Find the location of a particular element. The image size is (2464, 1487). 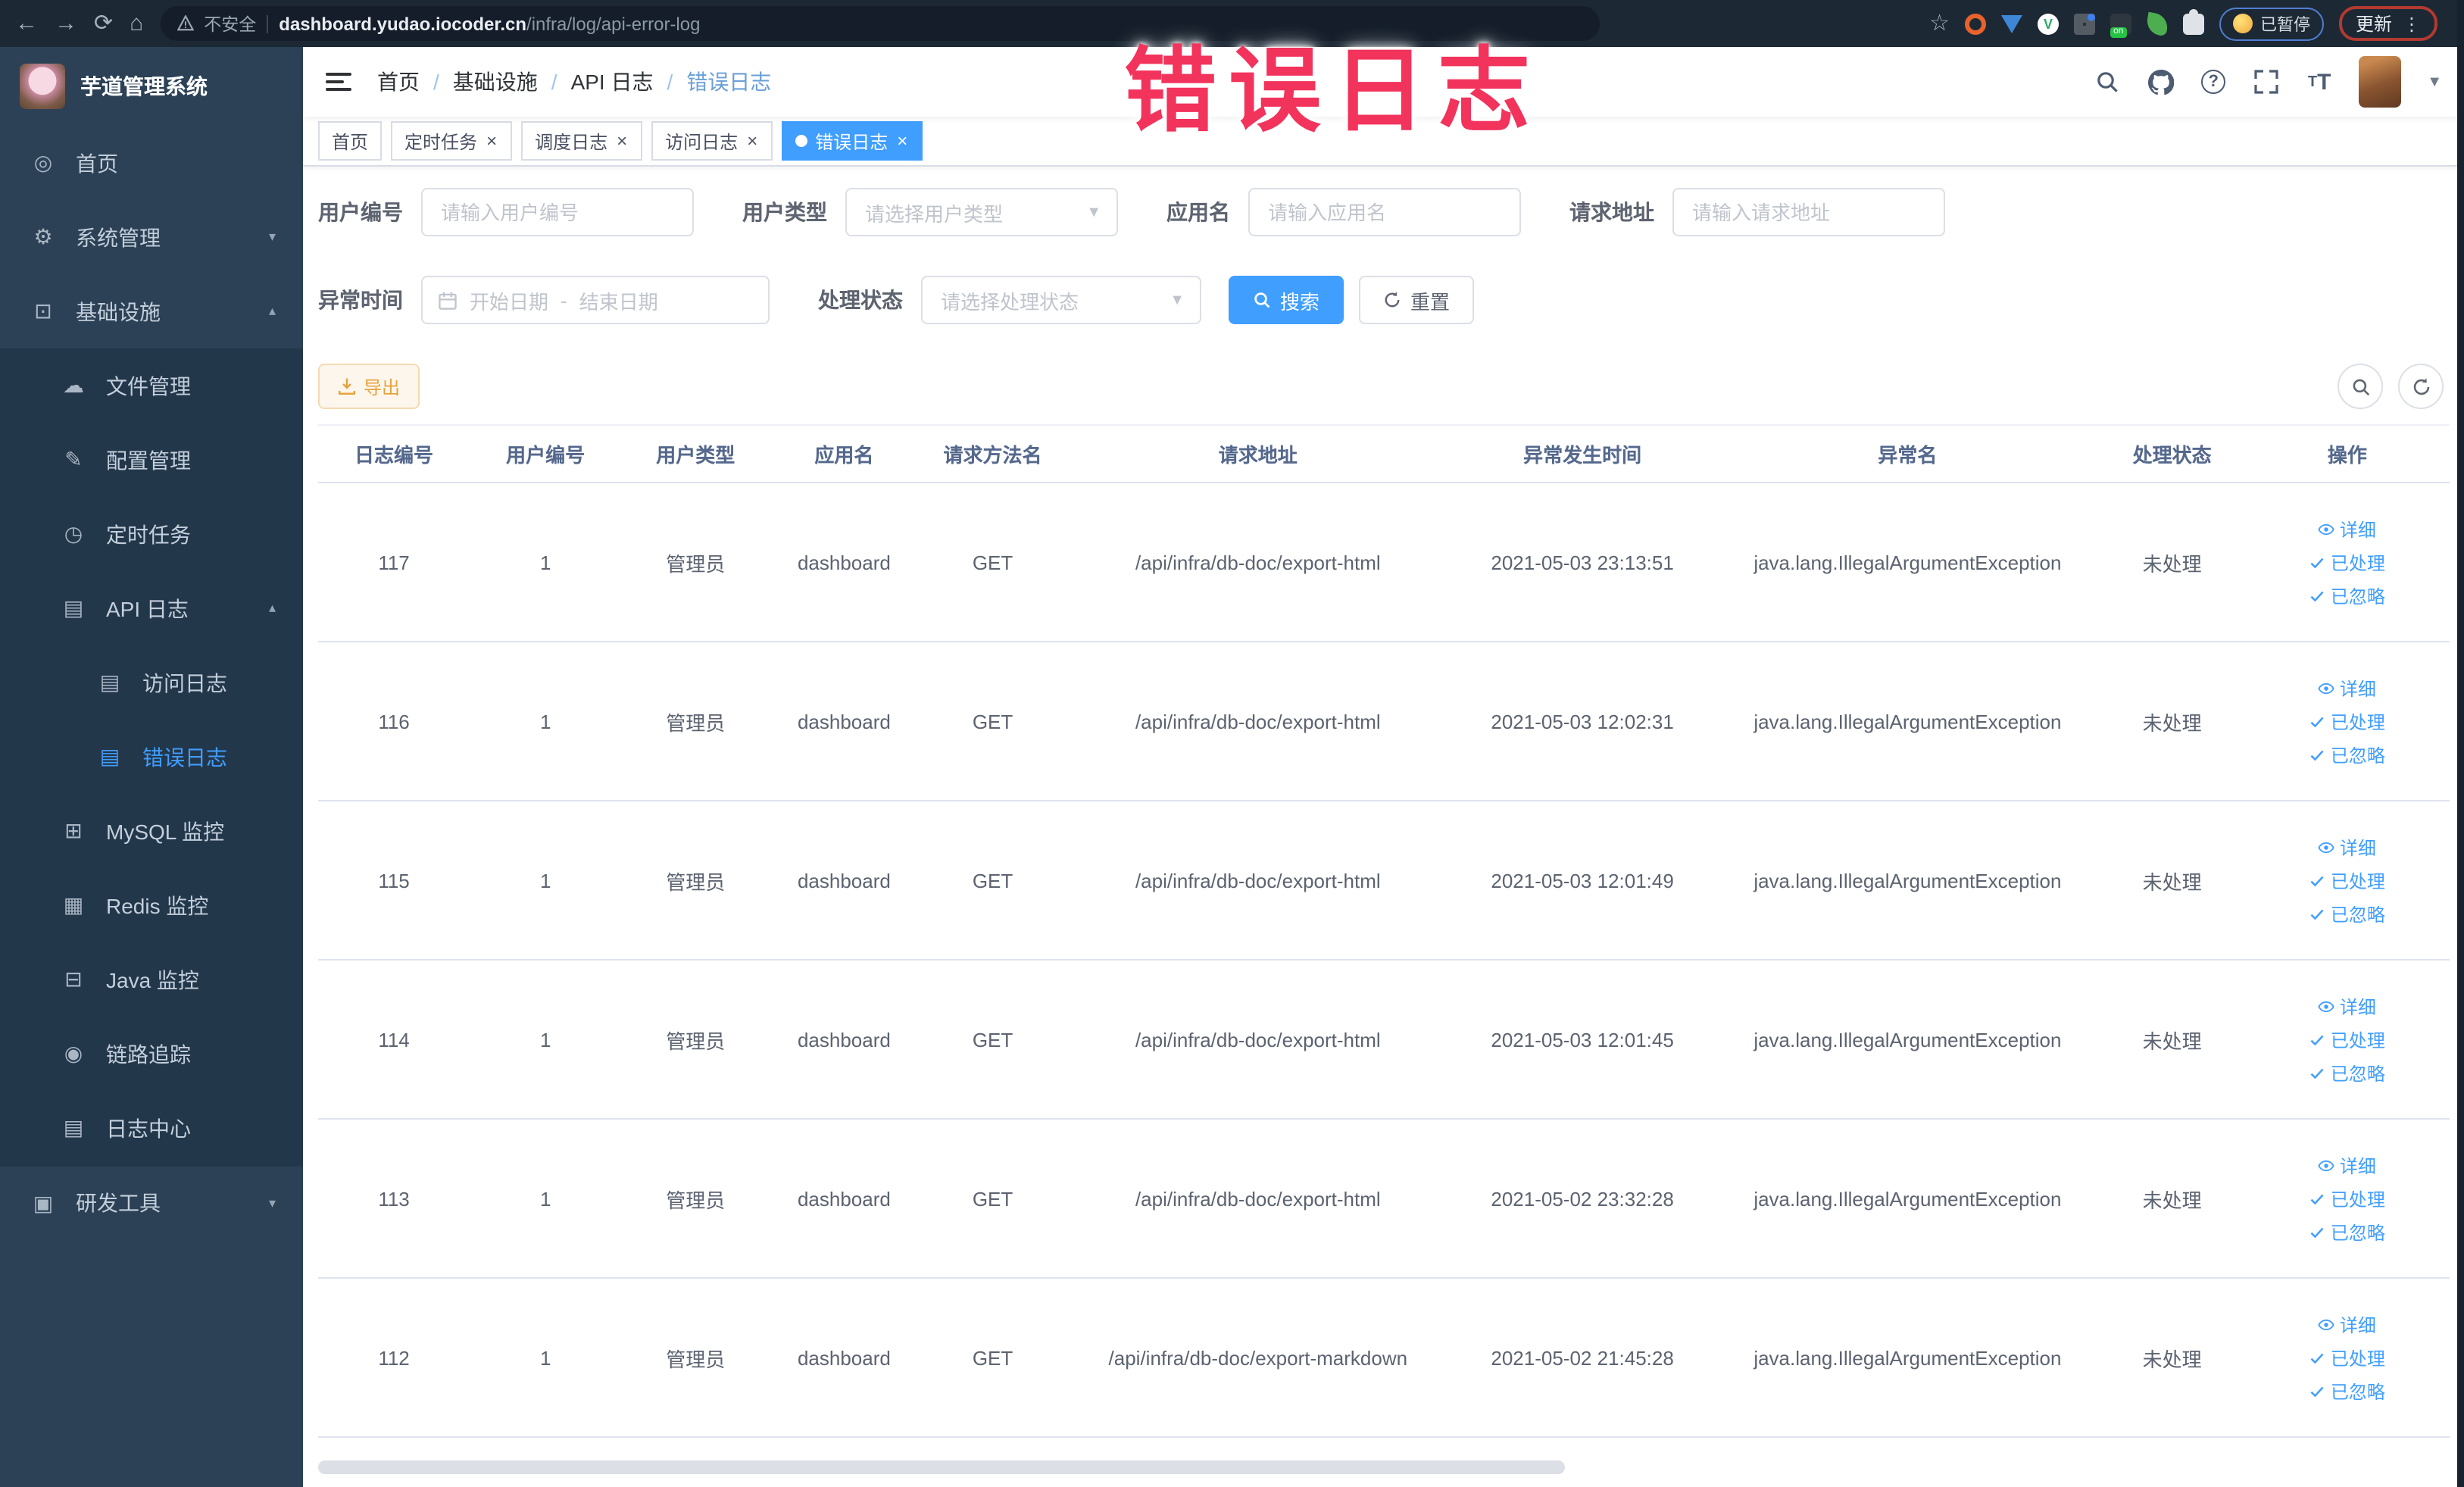

extension-shield-icon is located at coordinates (2011, 23).